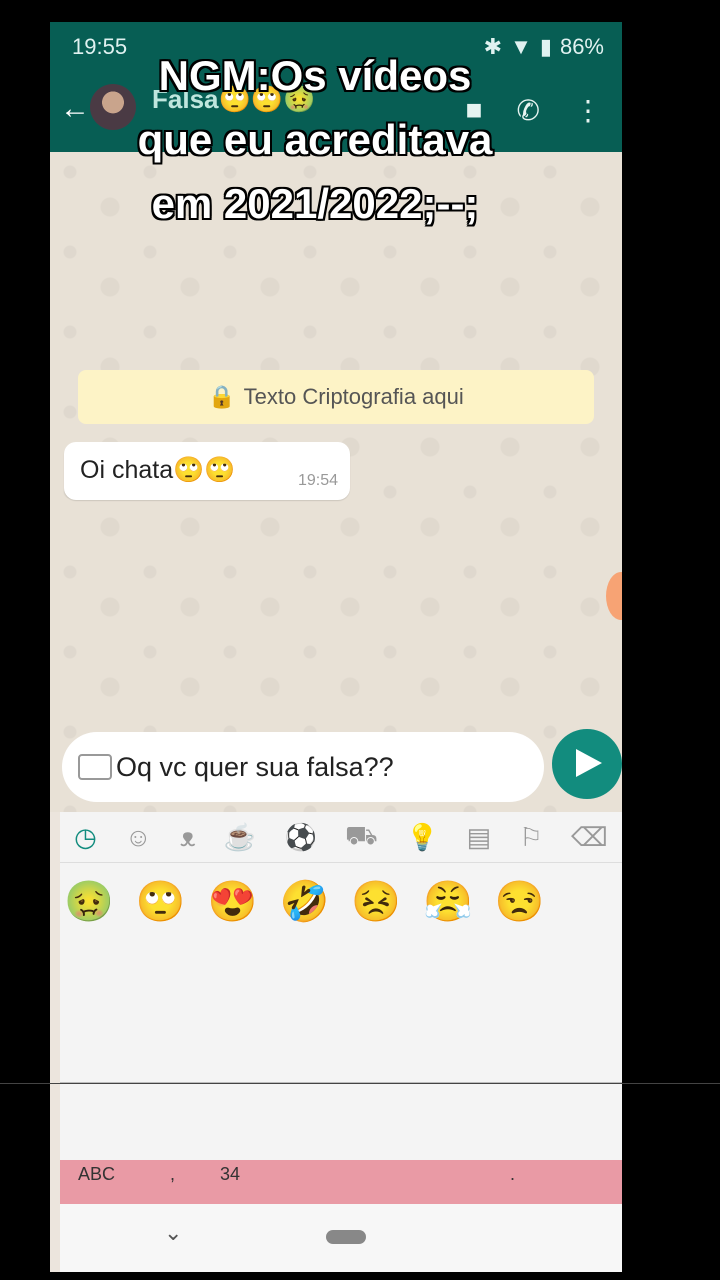  I want to click on emoji-key: 😤, so click(448, 901).